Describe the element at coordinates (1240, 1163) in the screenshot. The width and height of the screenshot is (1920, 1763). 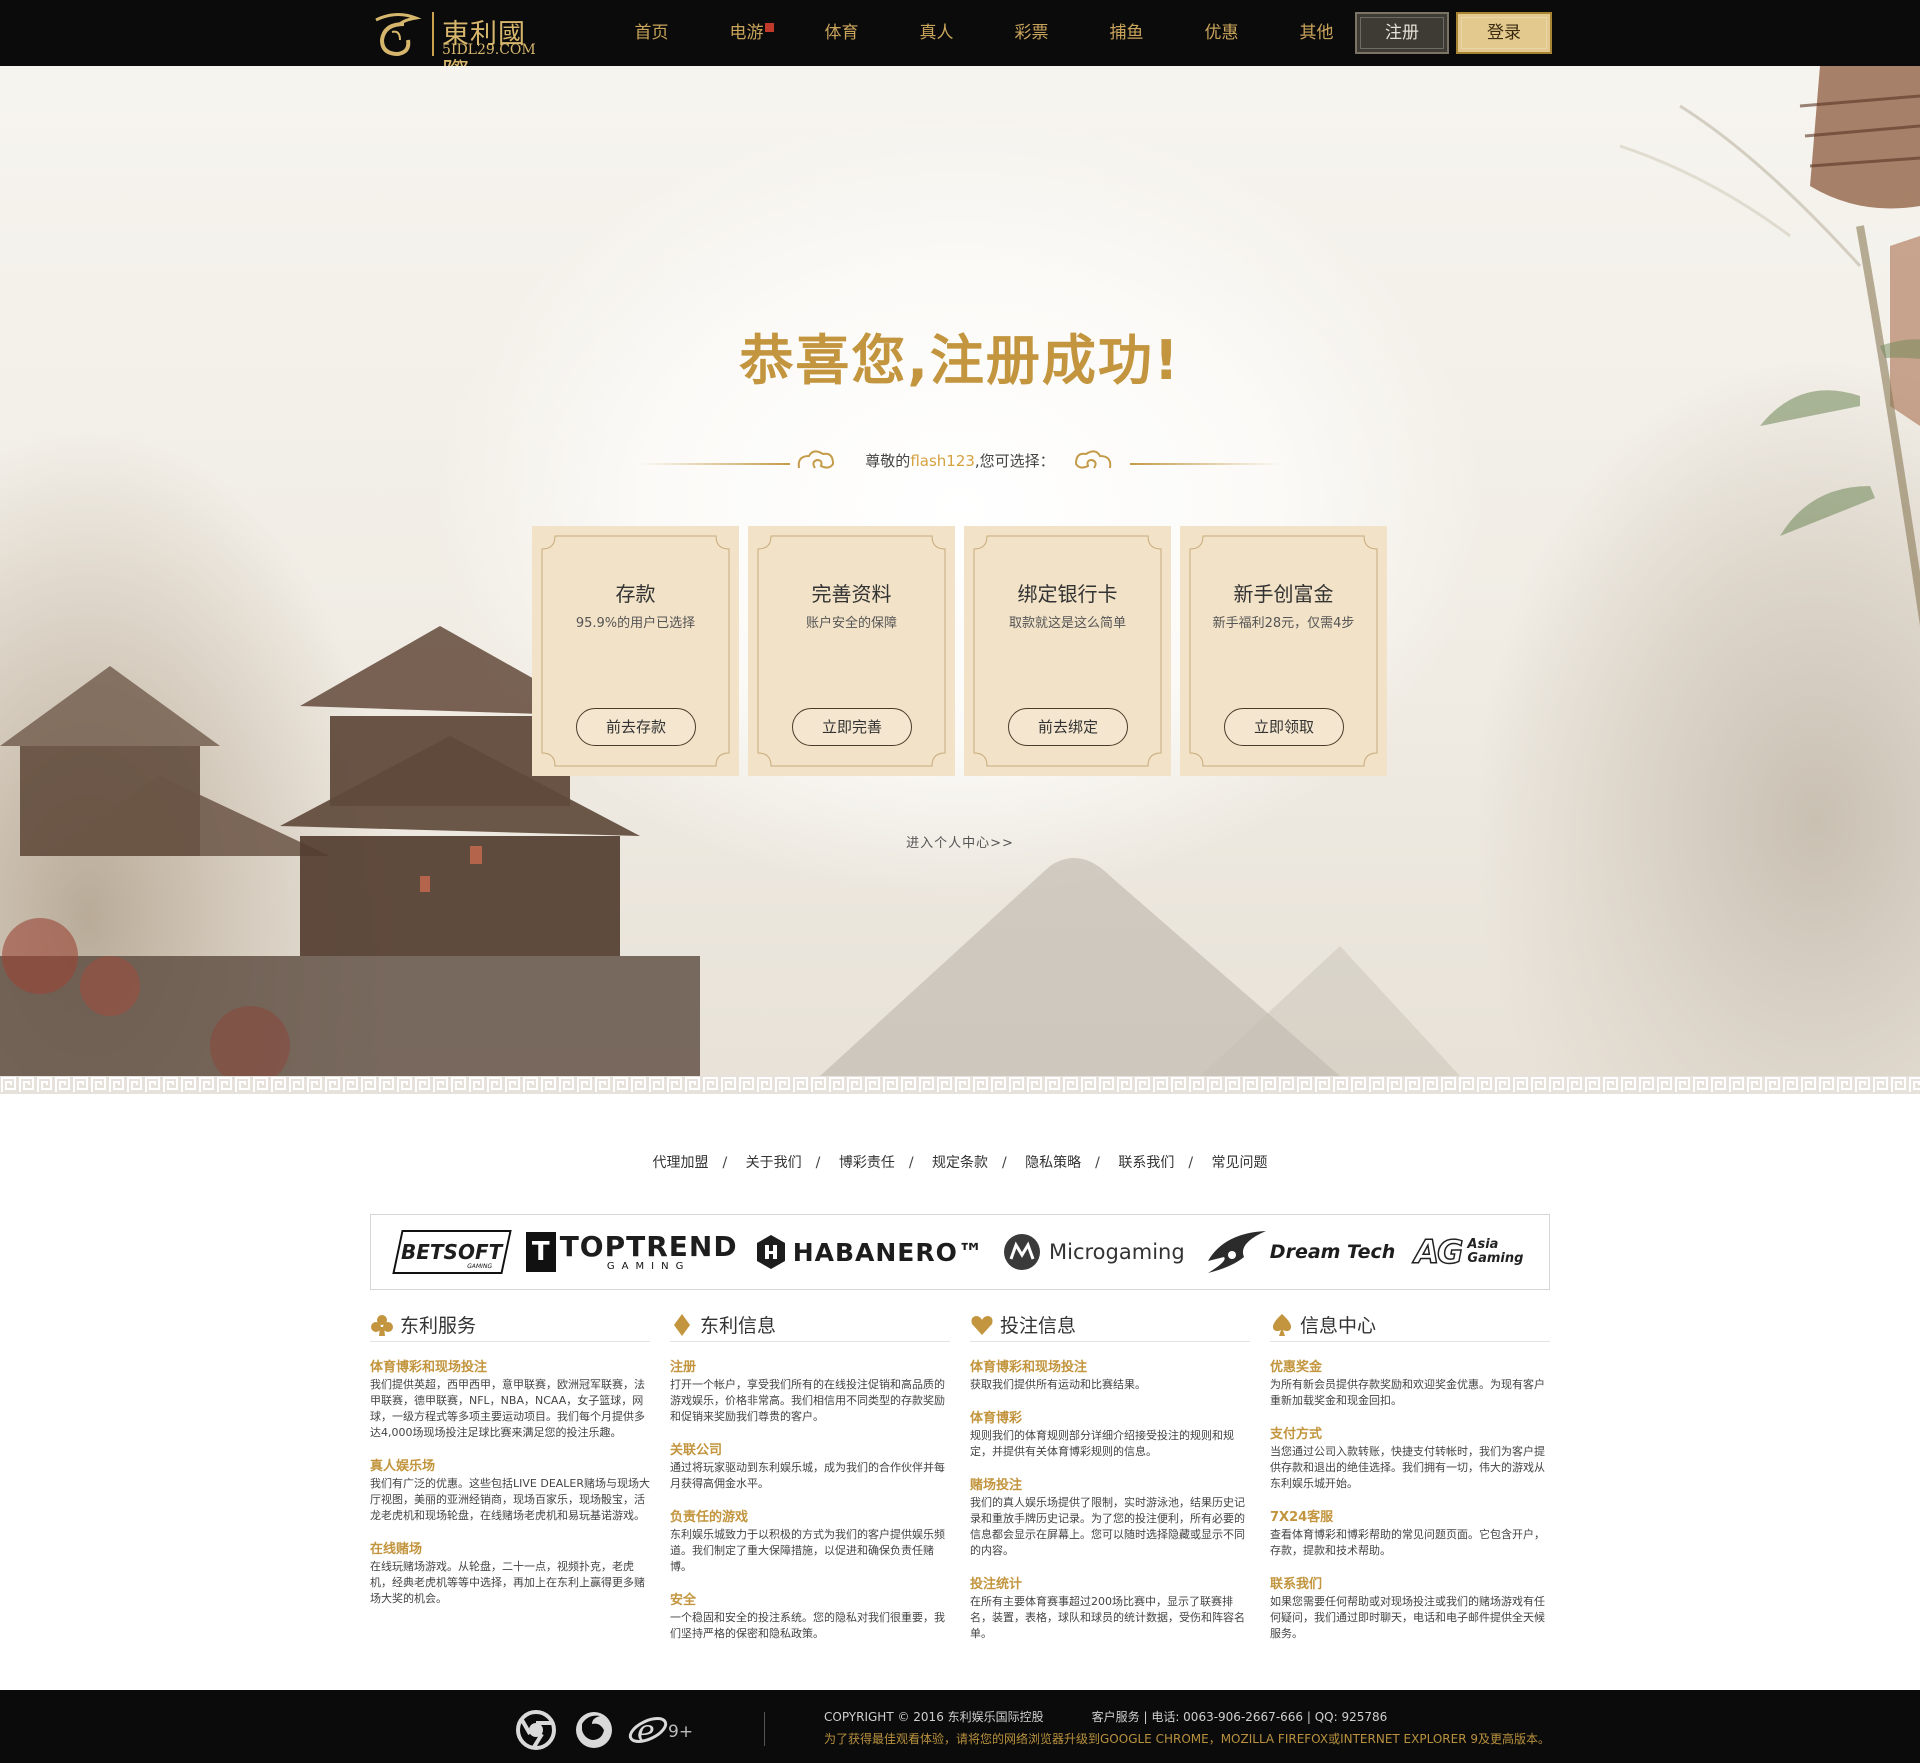
I see `footer-link-faq: 常见问题` at that location.